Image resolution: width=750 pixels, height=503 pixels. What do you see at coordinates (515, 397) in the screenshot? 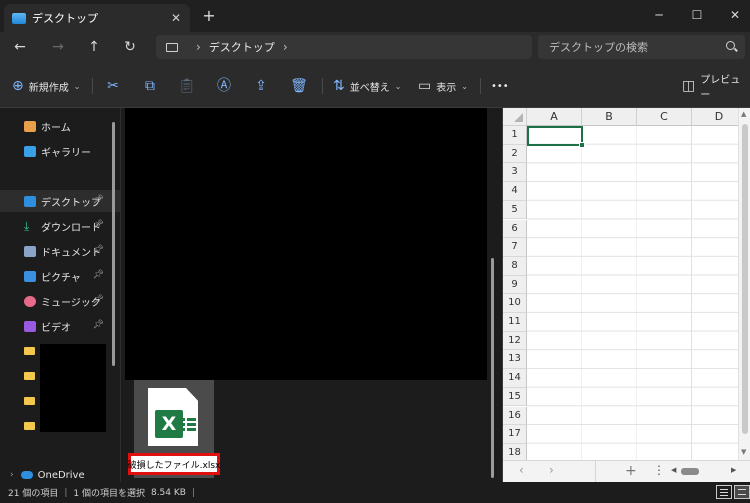
I see `row-header: 15` at bounding box center [515, 397].